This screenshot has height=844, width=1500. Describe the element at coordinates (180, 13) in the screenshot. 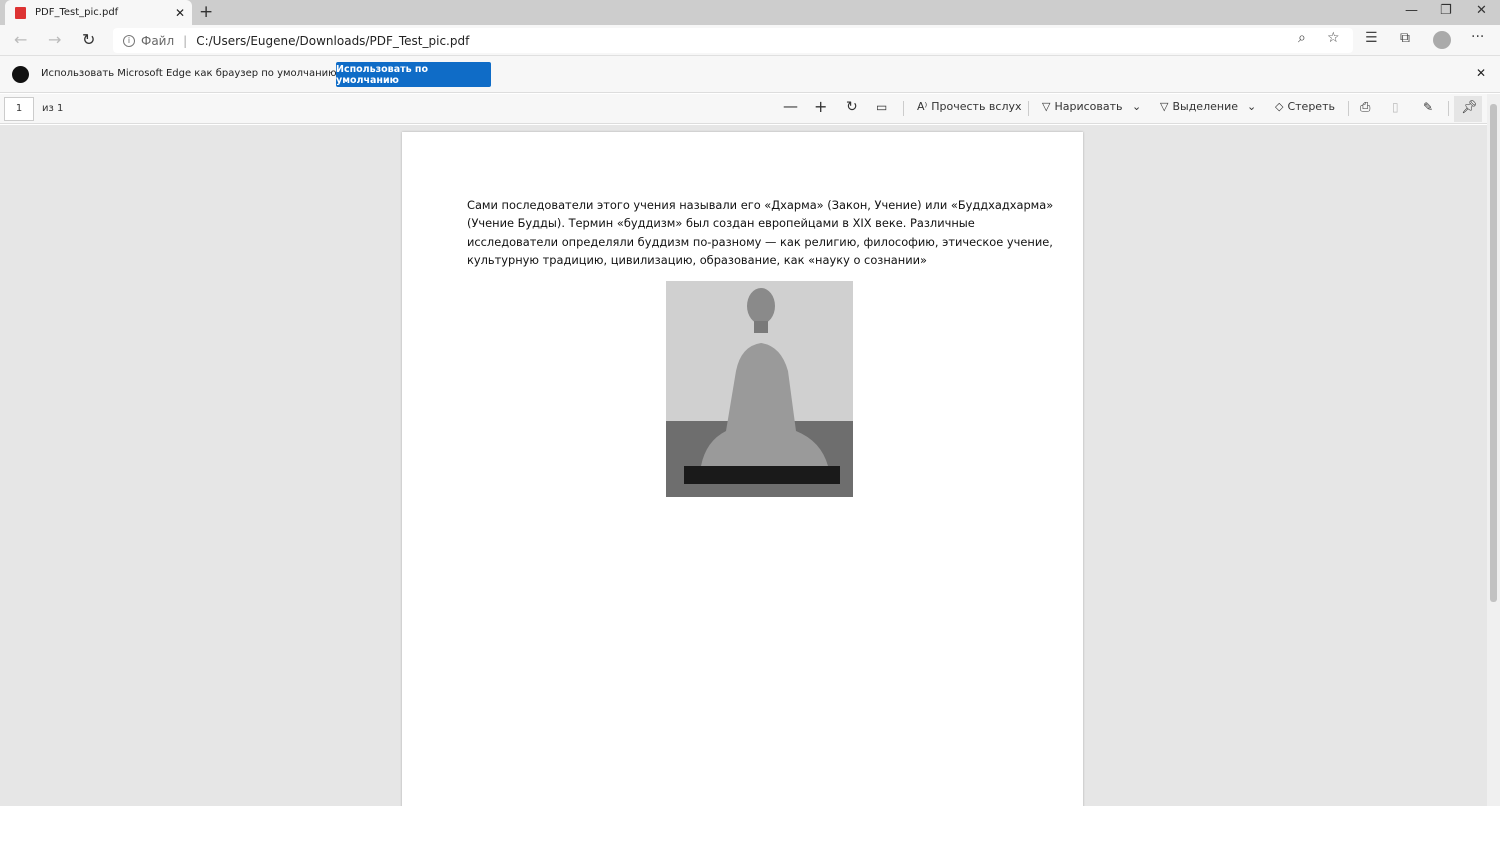

I see `close-tab-icon: ✕` at that location.